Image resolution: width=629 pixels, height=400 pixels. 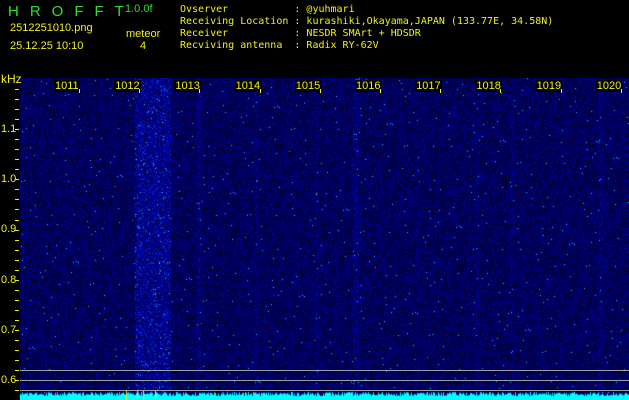 What do you see at coordinates (237, 21) in the screenshot?
I see `info-label: Receiving Location` at bounding box center [237, 21].